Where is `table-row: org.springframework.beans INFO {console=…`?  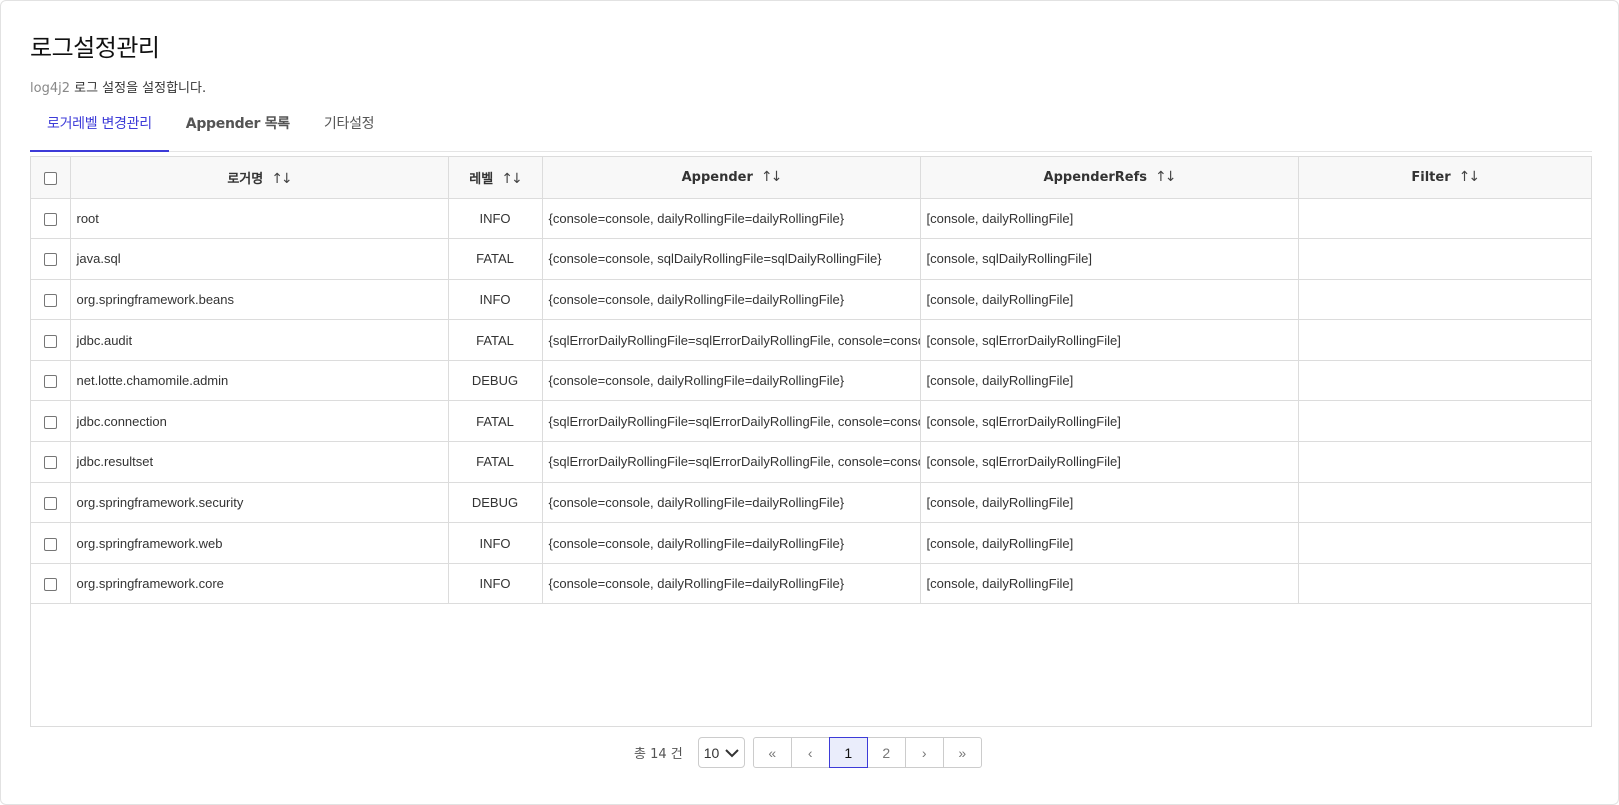
table-row: org.springframework.beans INFO {console=… is located at coordinates (811, 300).